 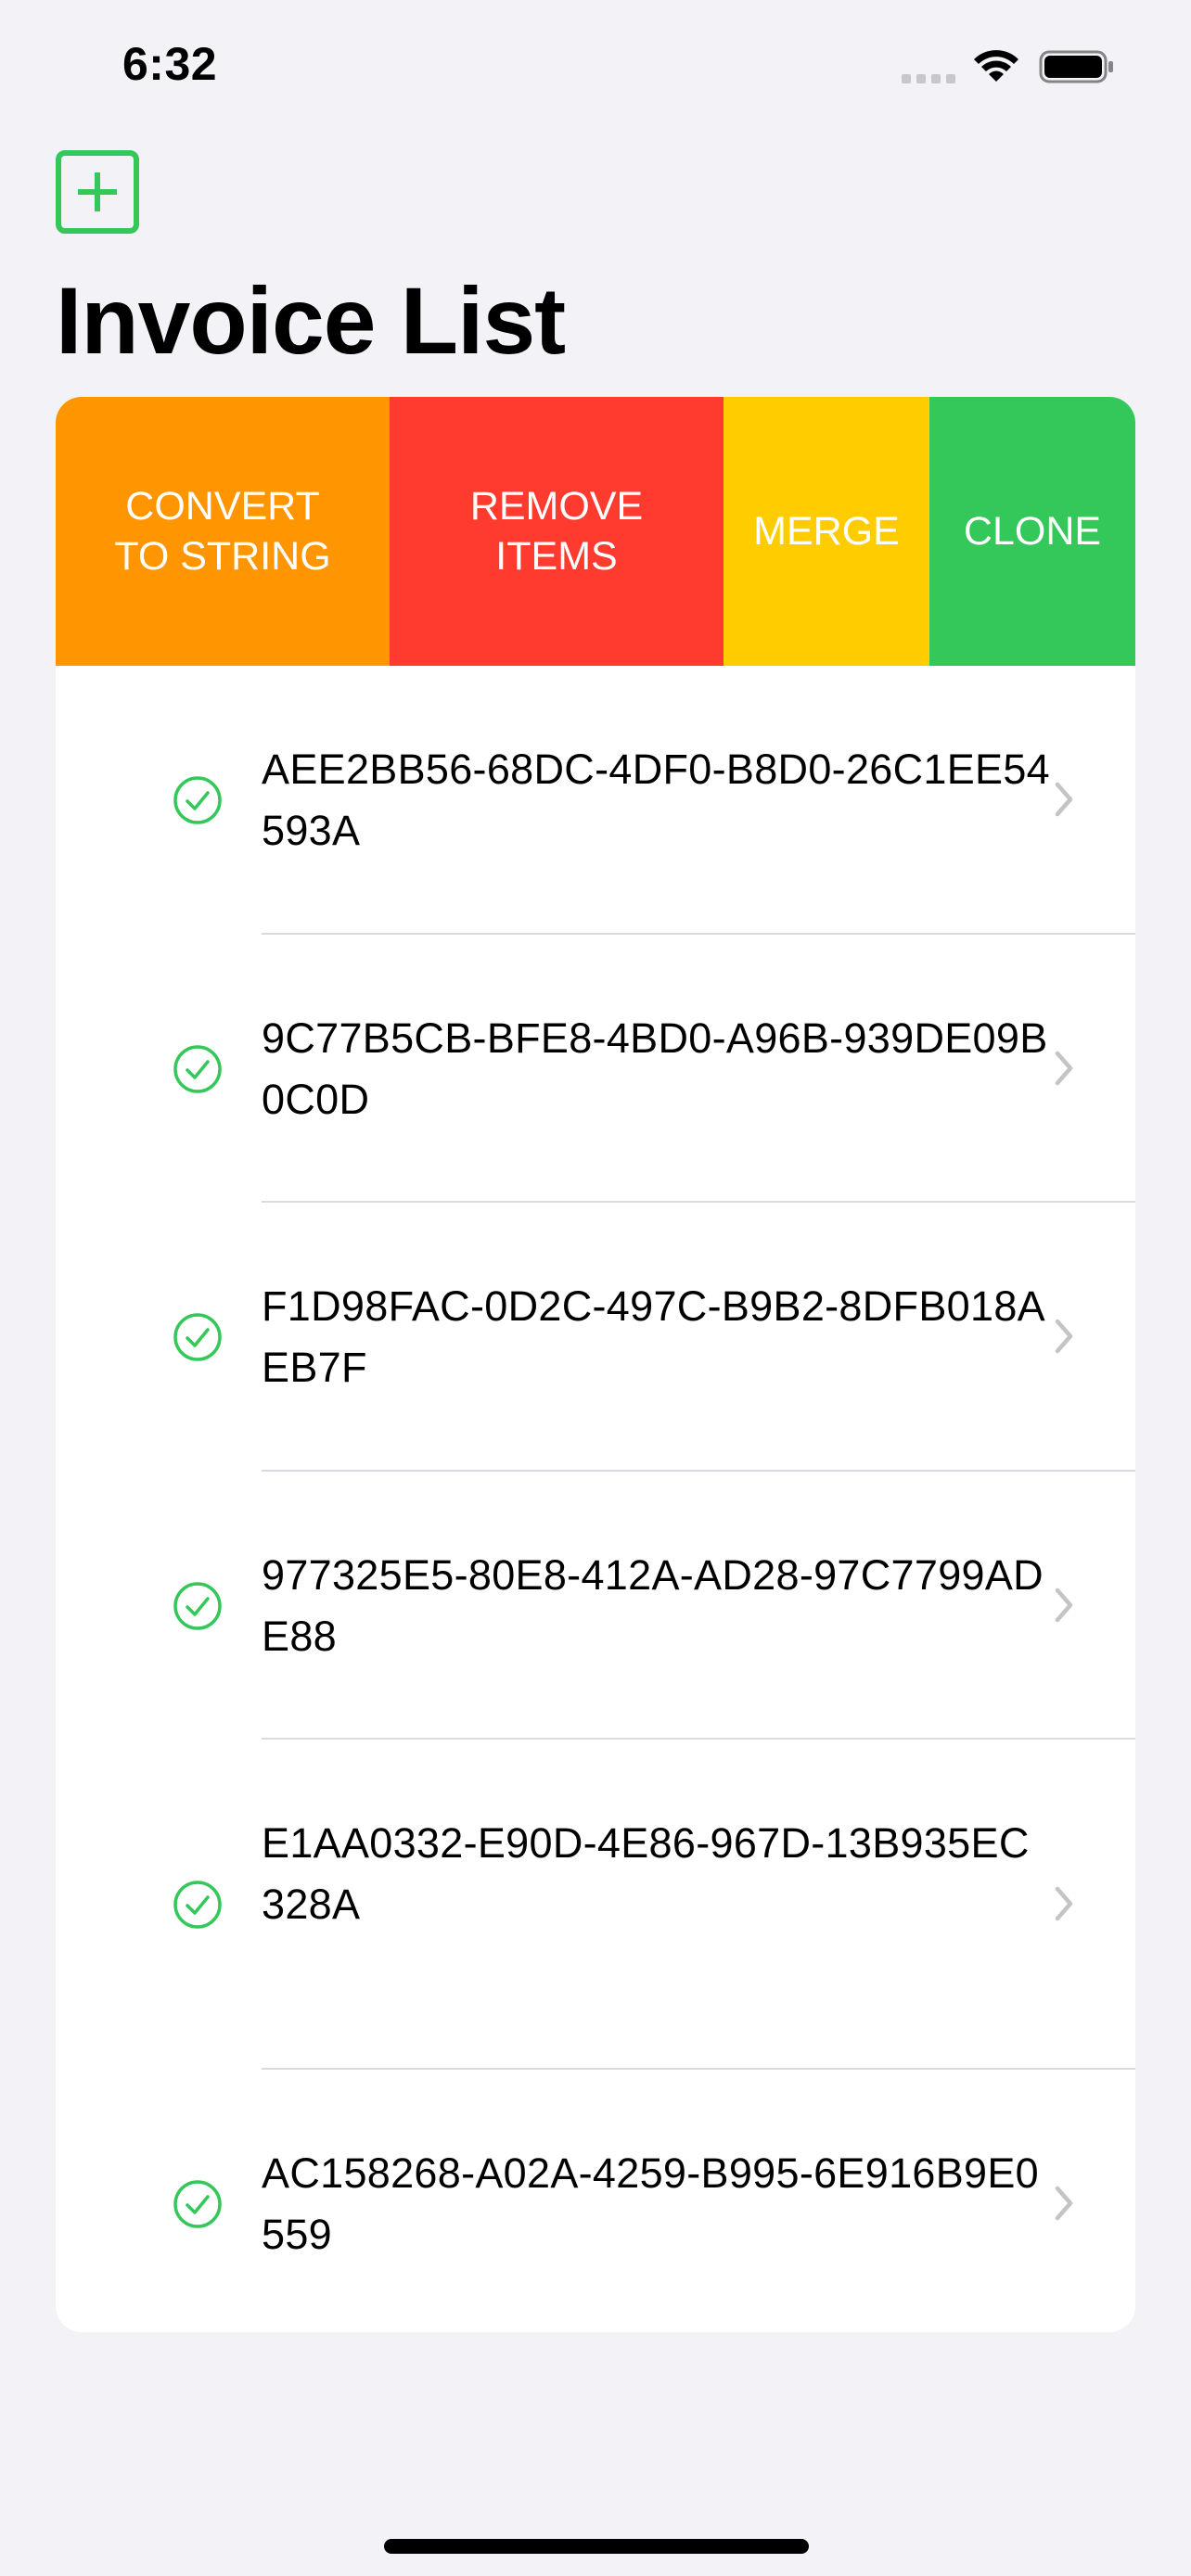 I want to click on add-invoice-button, so click(x=97, y=192).